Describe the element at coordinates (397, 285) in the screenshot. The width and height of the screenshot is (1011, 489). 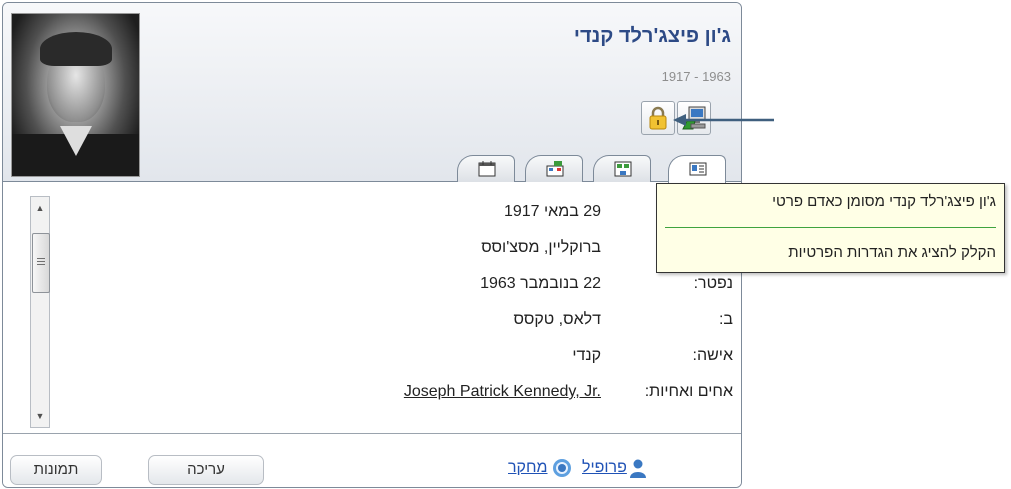
I see `detail-row-death-date: נפטר: 22 בנובמבר 1963` at that location.